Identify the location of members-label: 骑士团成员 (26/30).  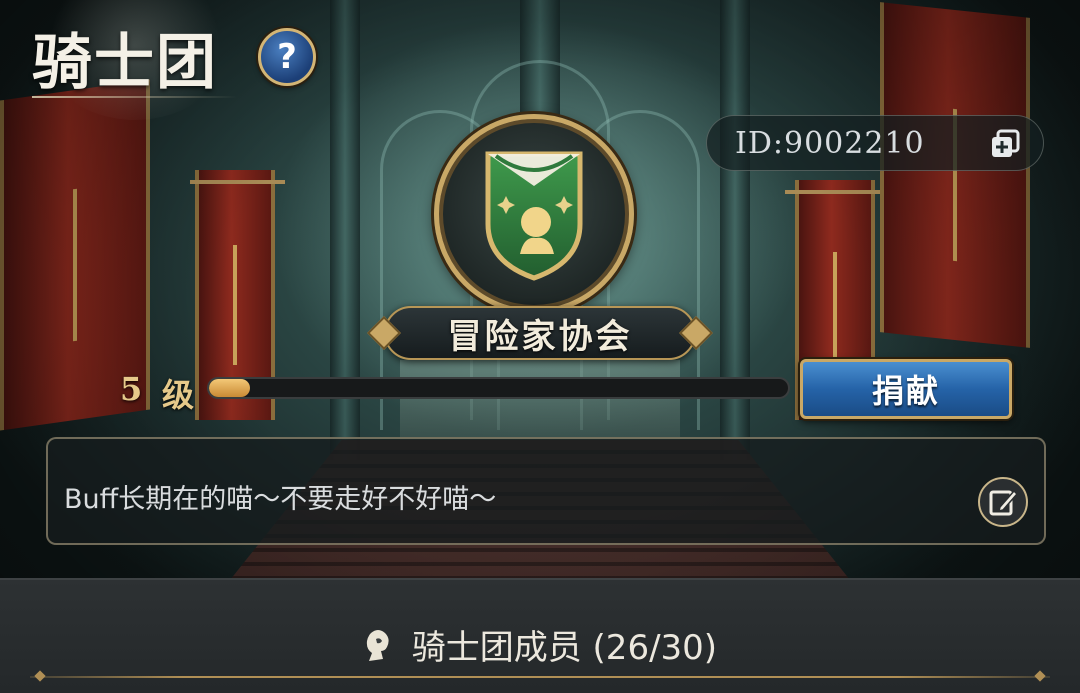
(564, 648).